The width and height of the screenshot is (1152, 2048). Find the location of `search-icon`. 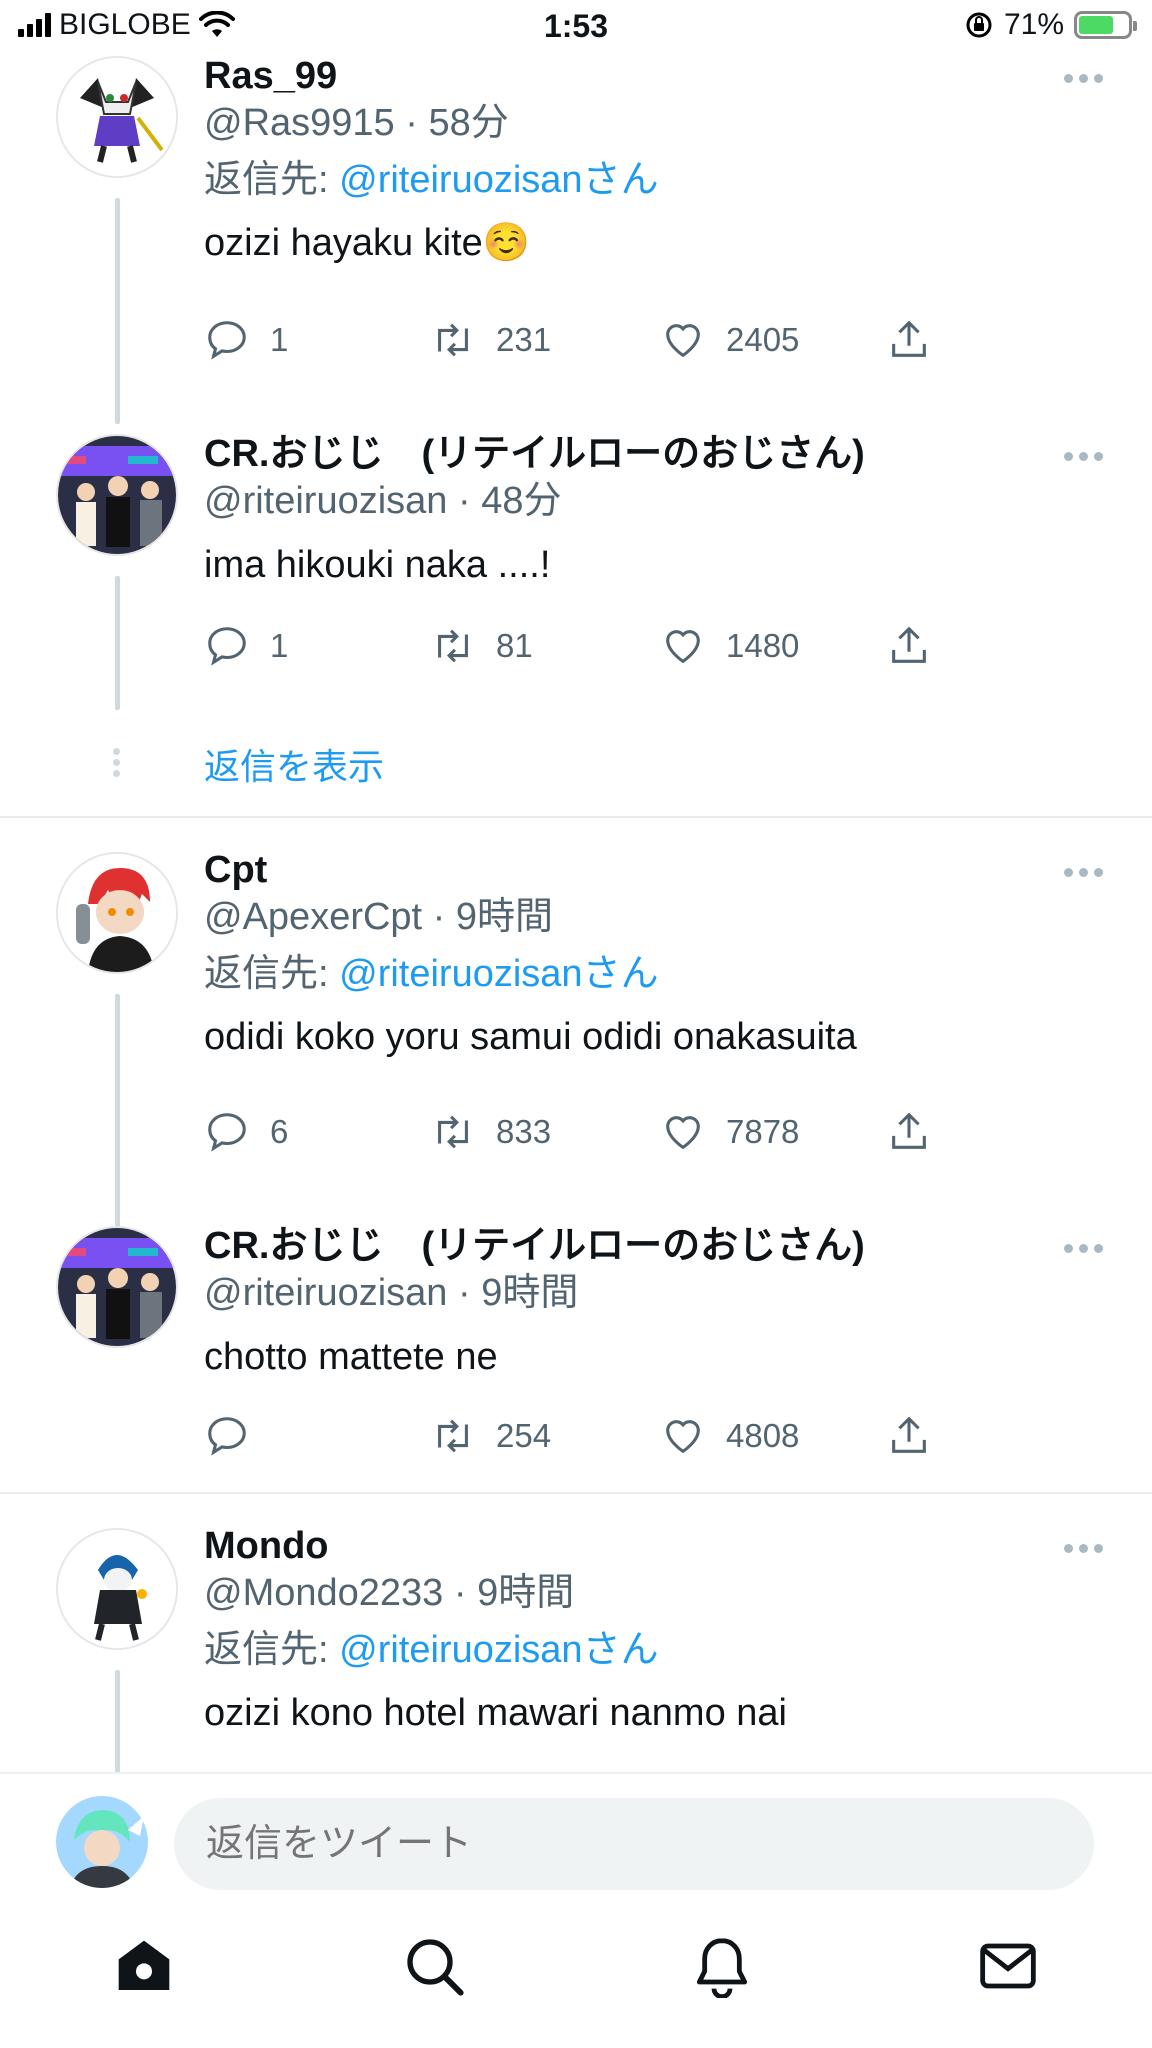

search-icon is located at coordinates (435, 1967).